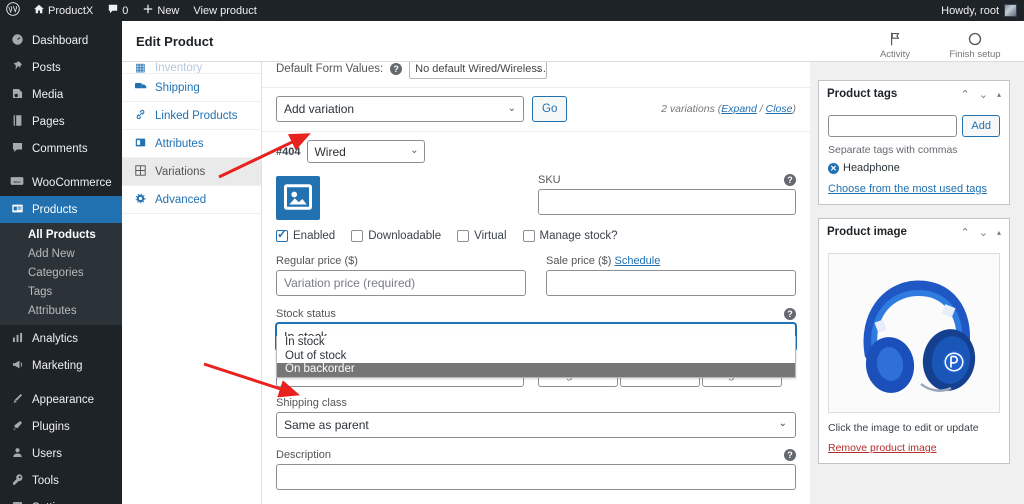 The image size is (1024, 504). I want to click on sidebar-item-comments: Comments, so click(61, 148).